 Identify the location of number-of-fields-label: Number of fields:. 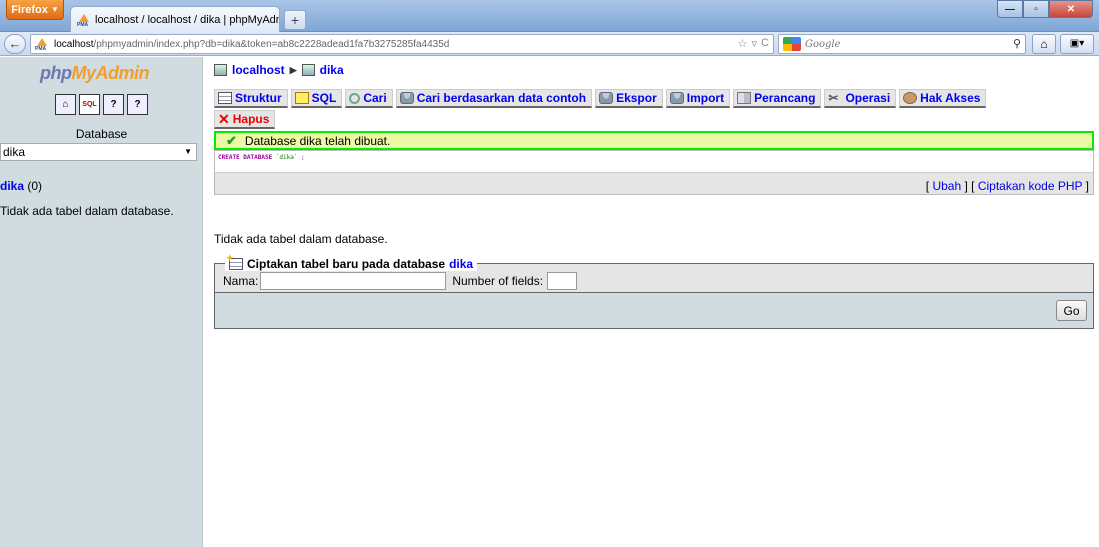
(498, 281).